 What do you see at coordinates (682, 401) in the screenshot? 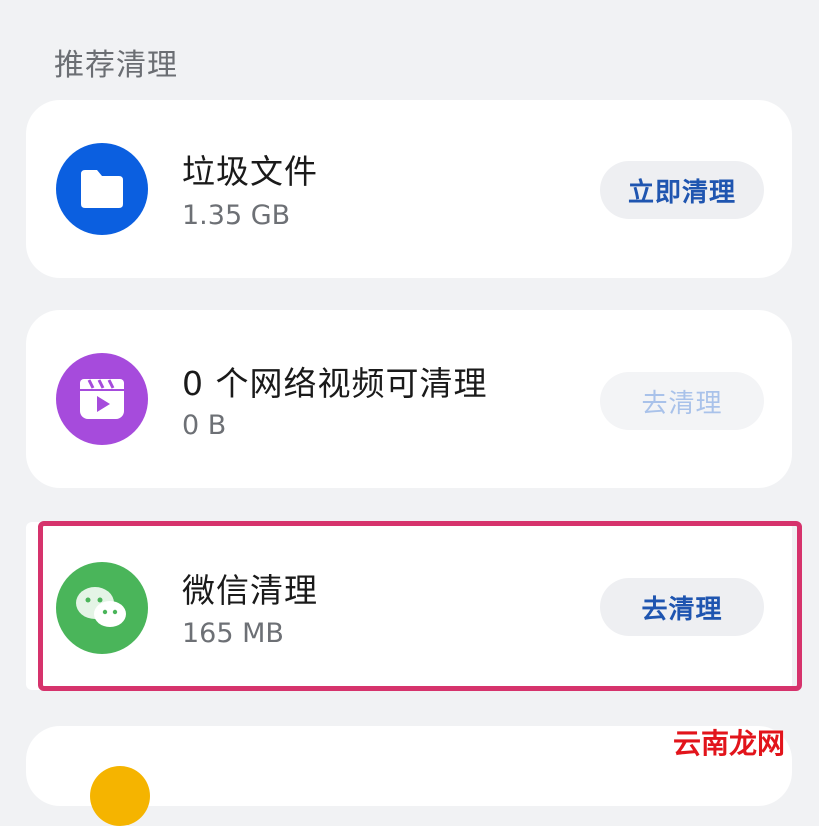
I see `go-clean-button-disabled: 去清理` at bounding box center [682, 401].